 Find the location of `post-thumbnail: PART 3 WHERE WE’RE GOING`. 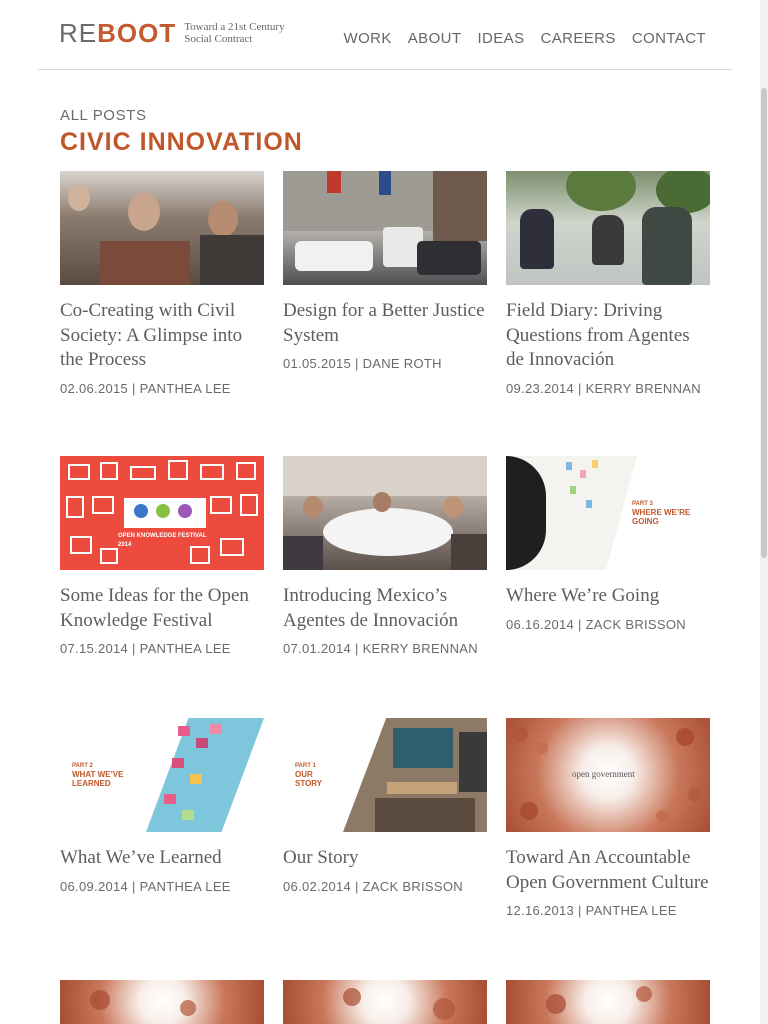

post-thumbnail: PART 3 WHERE WE’RE GOING is located at coordinates (608, 513).